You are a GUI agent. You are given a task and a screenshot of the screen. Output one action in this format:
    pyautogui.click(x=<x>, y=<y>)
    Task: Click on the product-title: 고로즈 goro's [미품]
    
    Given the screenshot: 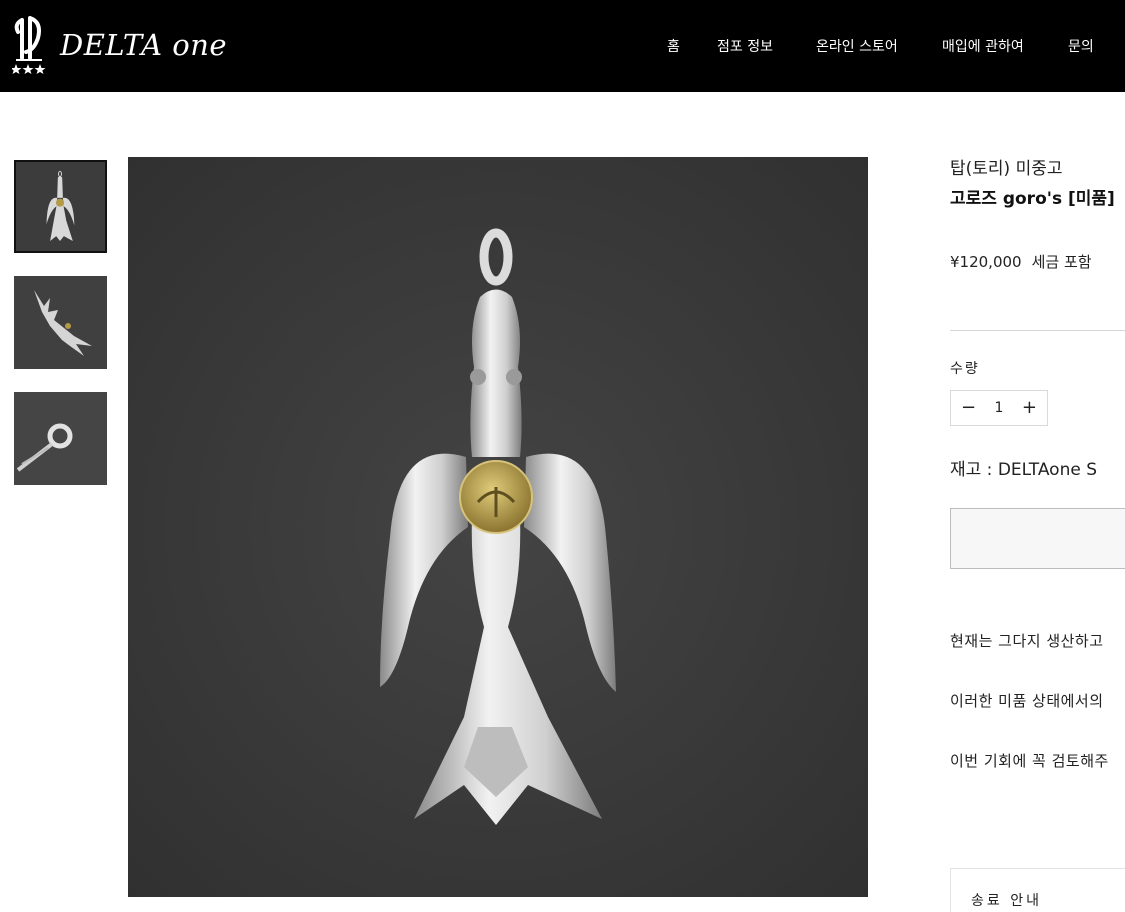 What is the action you would take?
    pyautogui.click(x=1032, y=199)
    